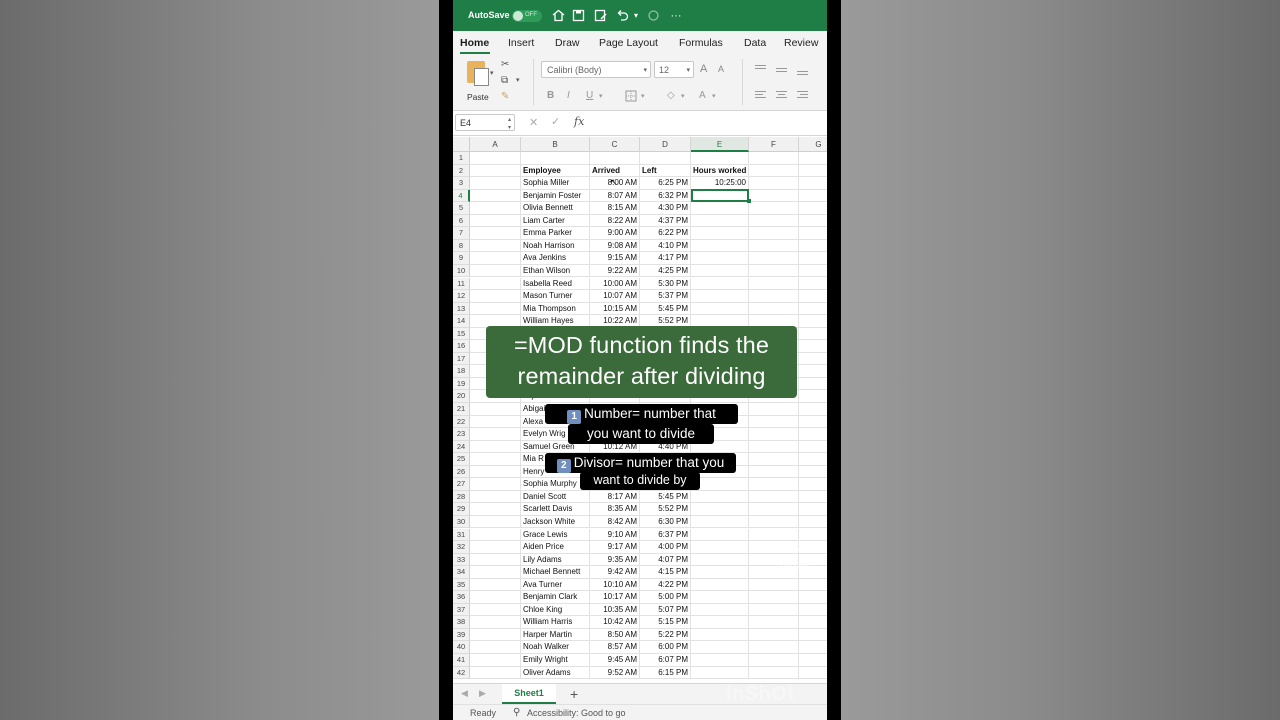 The height and width of the screenshot is (720, 1280). Describe the element at coordinates (665, 233) in the screenshot. I see `cell: 6:22 PM` at that location.